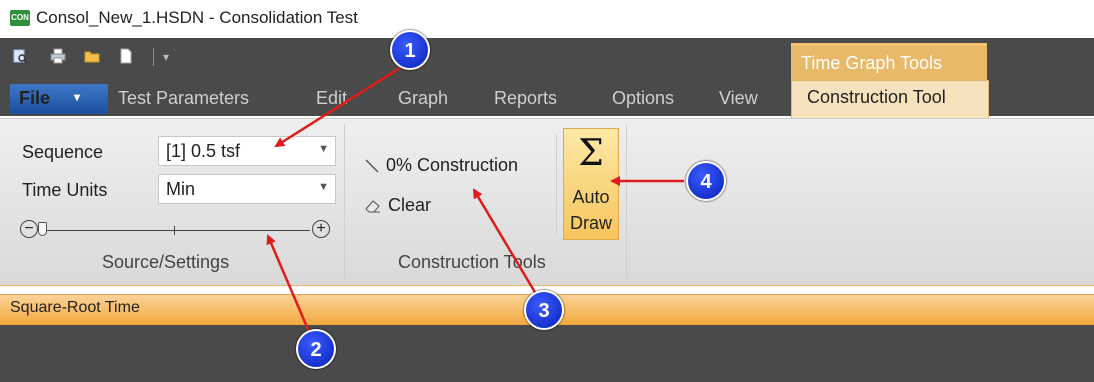 This screenshot has width=1094, height=382. I want to click on sequence-combo: [1] 0.5 tsf ▼, so click(247, 151).